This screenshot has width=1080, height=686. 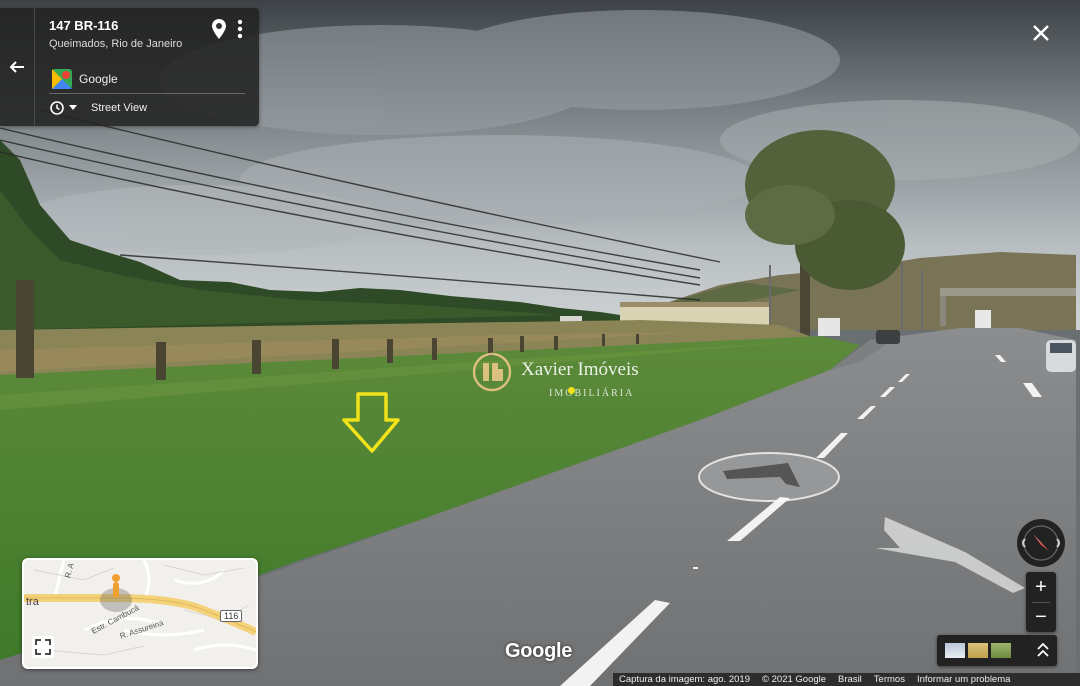 What do you see at coordinates (219, 29) in the screenshot?
I see `location-pin-icon` at bounding box center [219, 29].